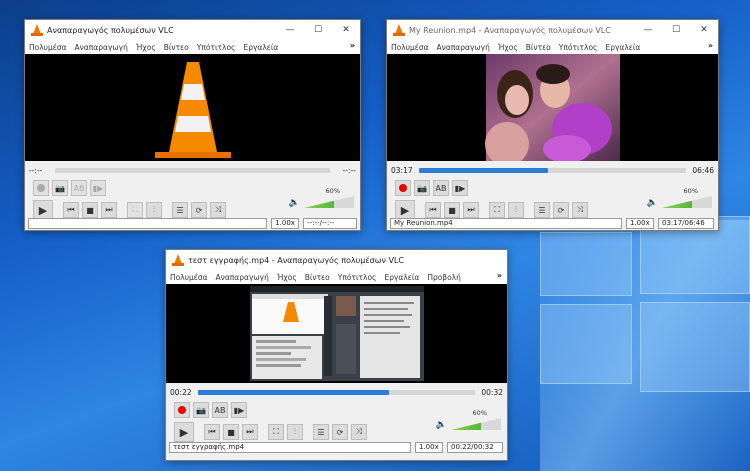 The width and height of the screenshot is (750, 471). Describe the element at coordinates (231, 432) in the screenshot. I see `stop-button: ■` at that location.